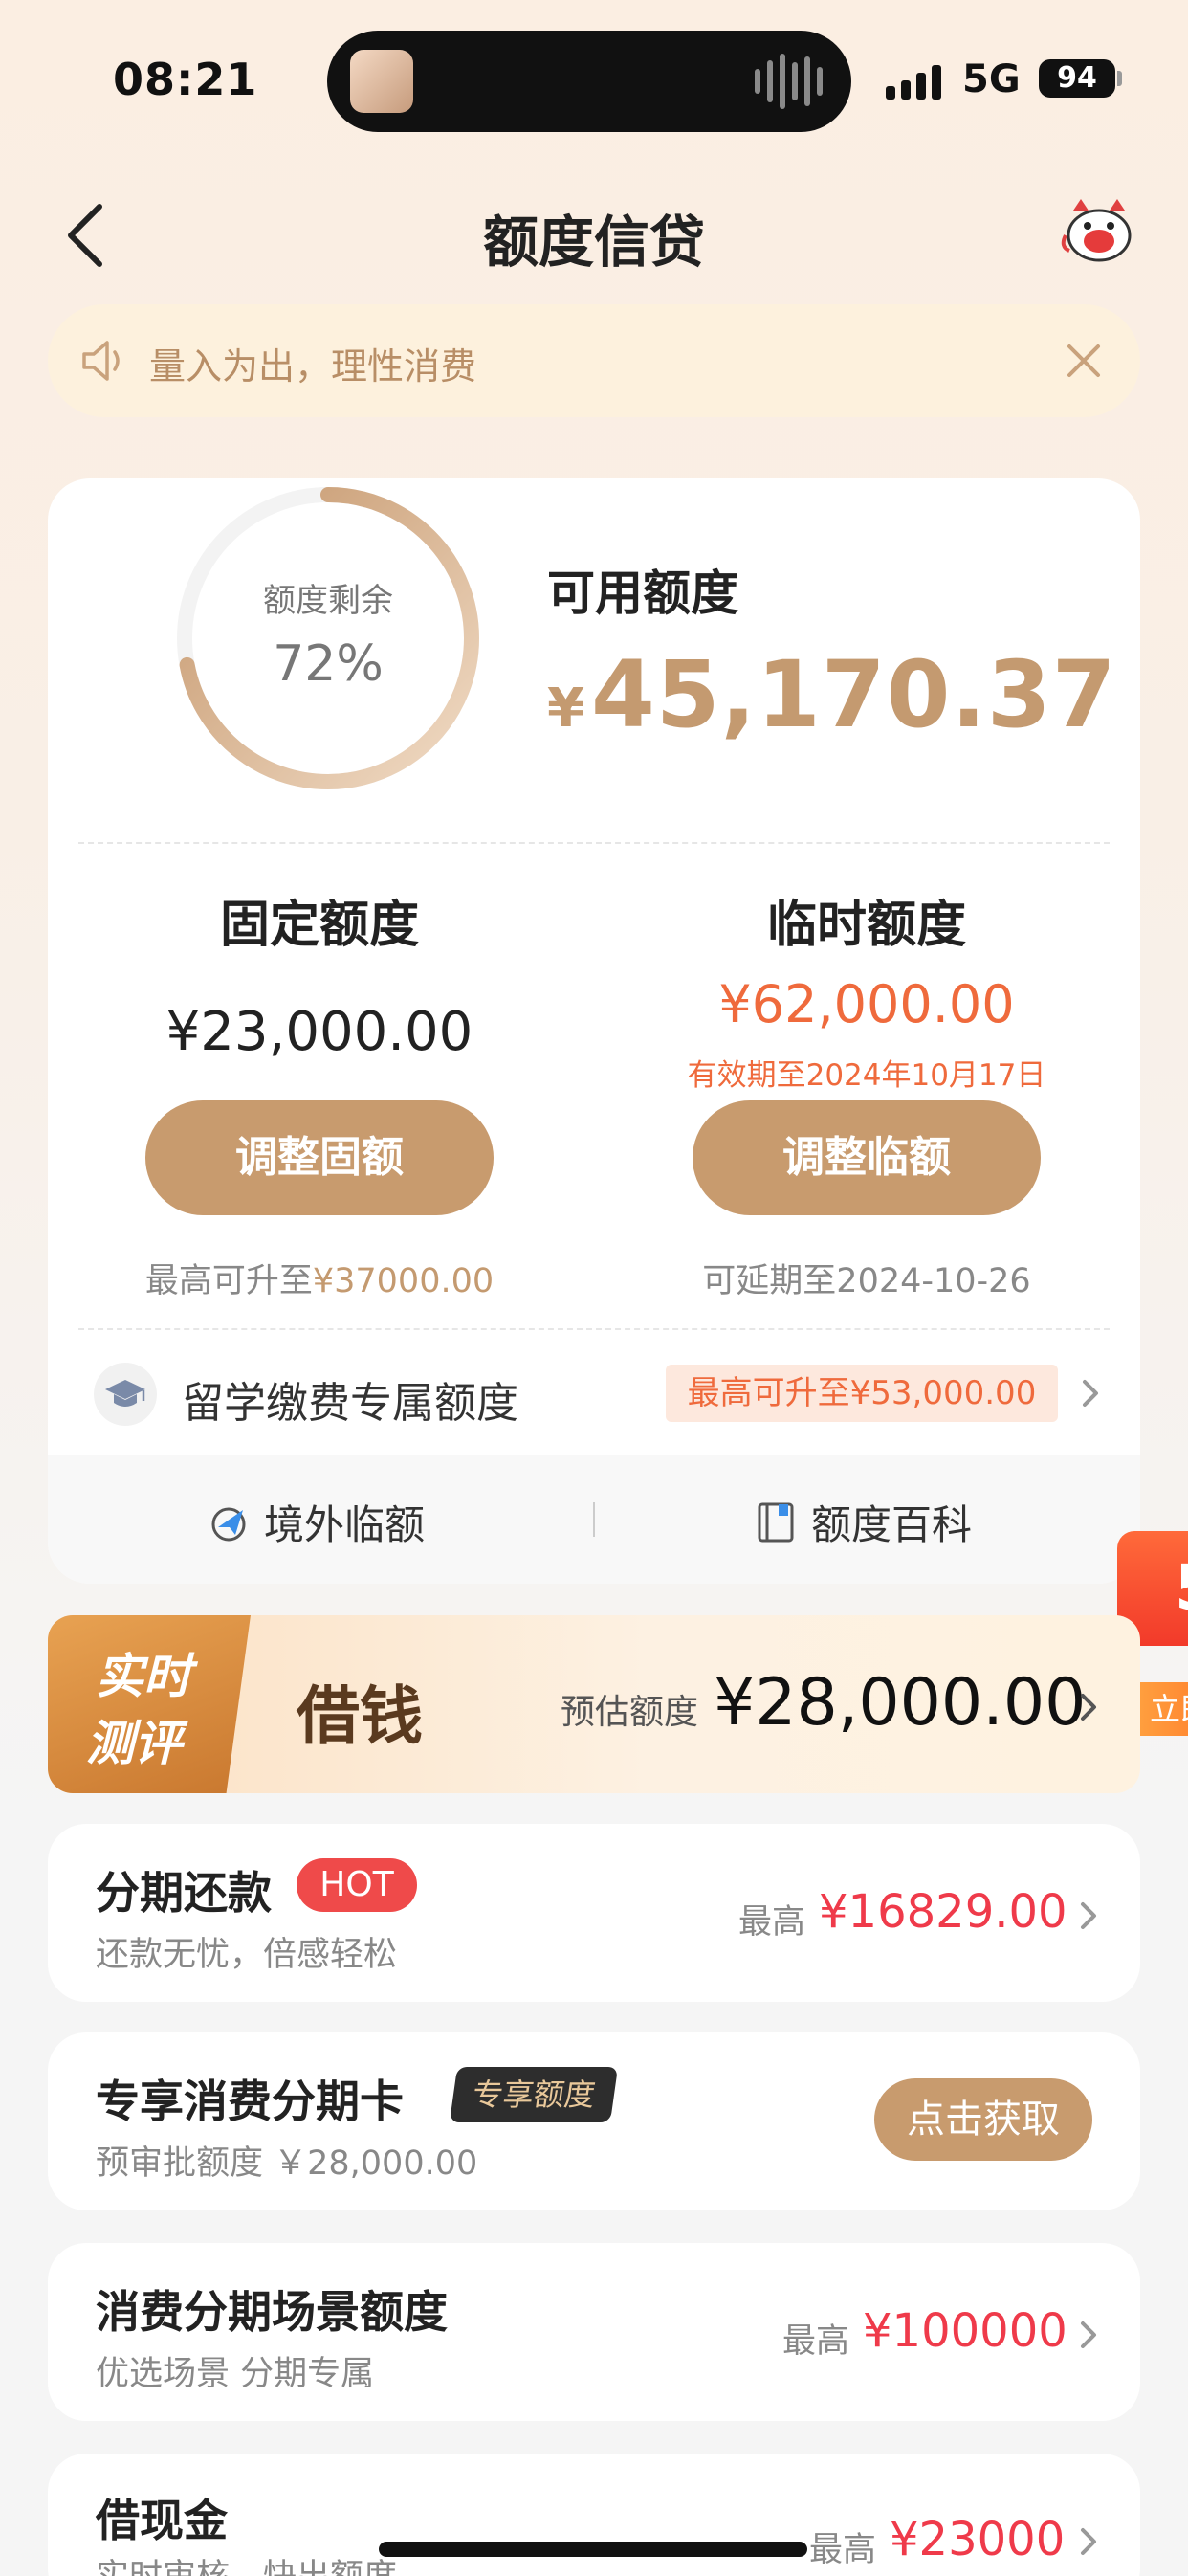  What do you see at coordinates (589, 81) in the screenshot?
I see `dynamic-island` at bounding box center [589, 81].